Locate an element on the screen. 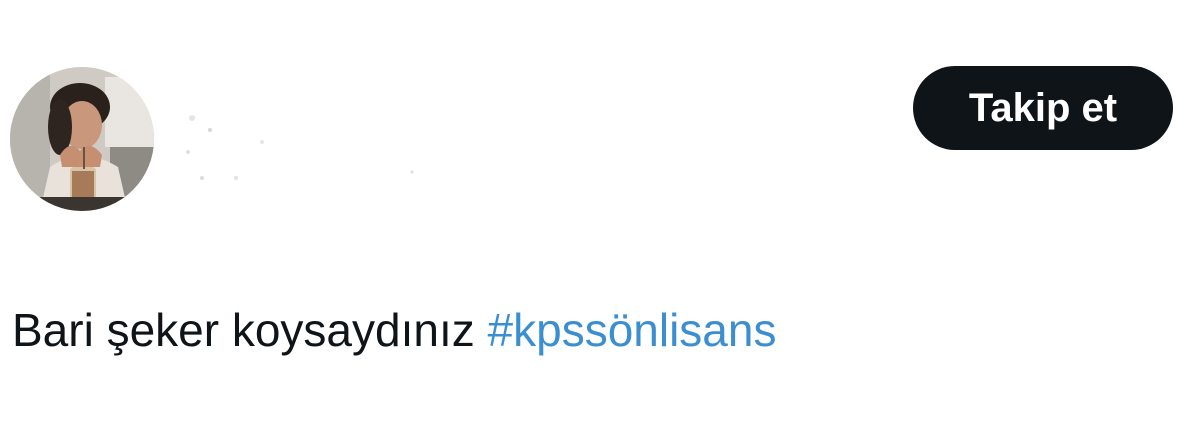  tweet-body: Bari şeker koysaydınız is located at coordinates (250, 330).